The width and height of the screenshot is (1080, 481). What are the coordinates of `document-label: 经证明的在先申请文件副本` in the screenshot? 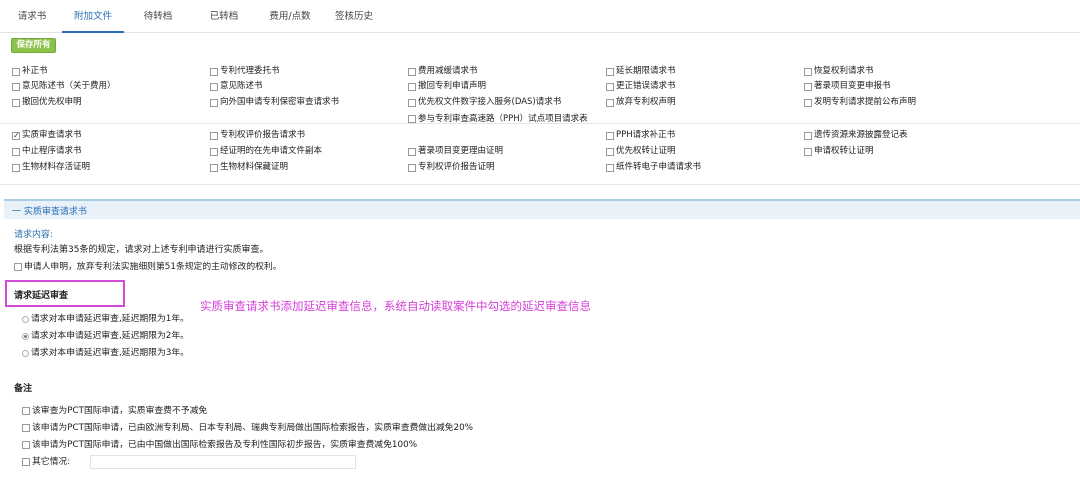 It's located at (271, 151).